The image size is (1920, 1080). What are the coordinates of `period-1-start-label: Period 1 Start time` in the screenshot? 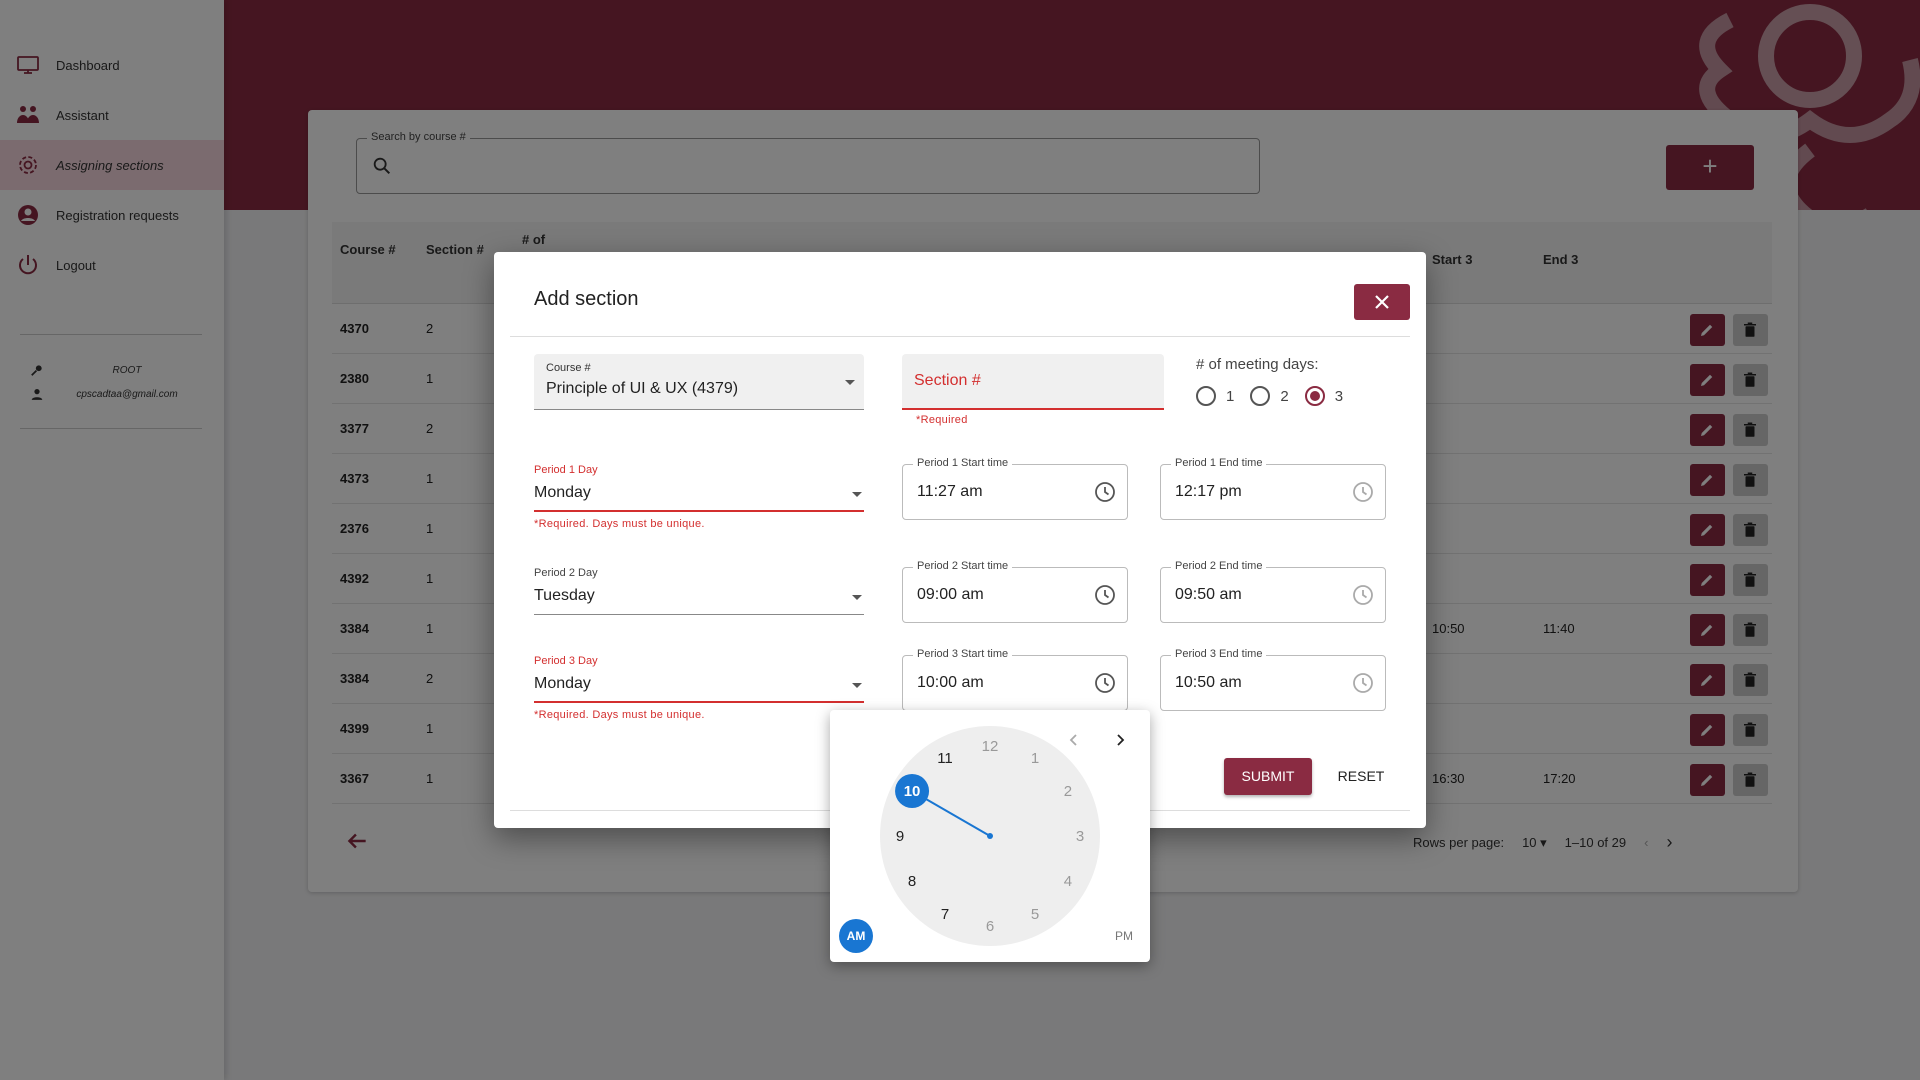 It's located at (963, 463).